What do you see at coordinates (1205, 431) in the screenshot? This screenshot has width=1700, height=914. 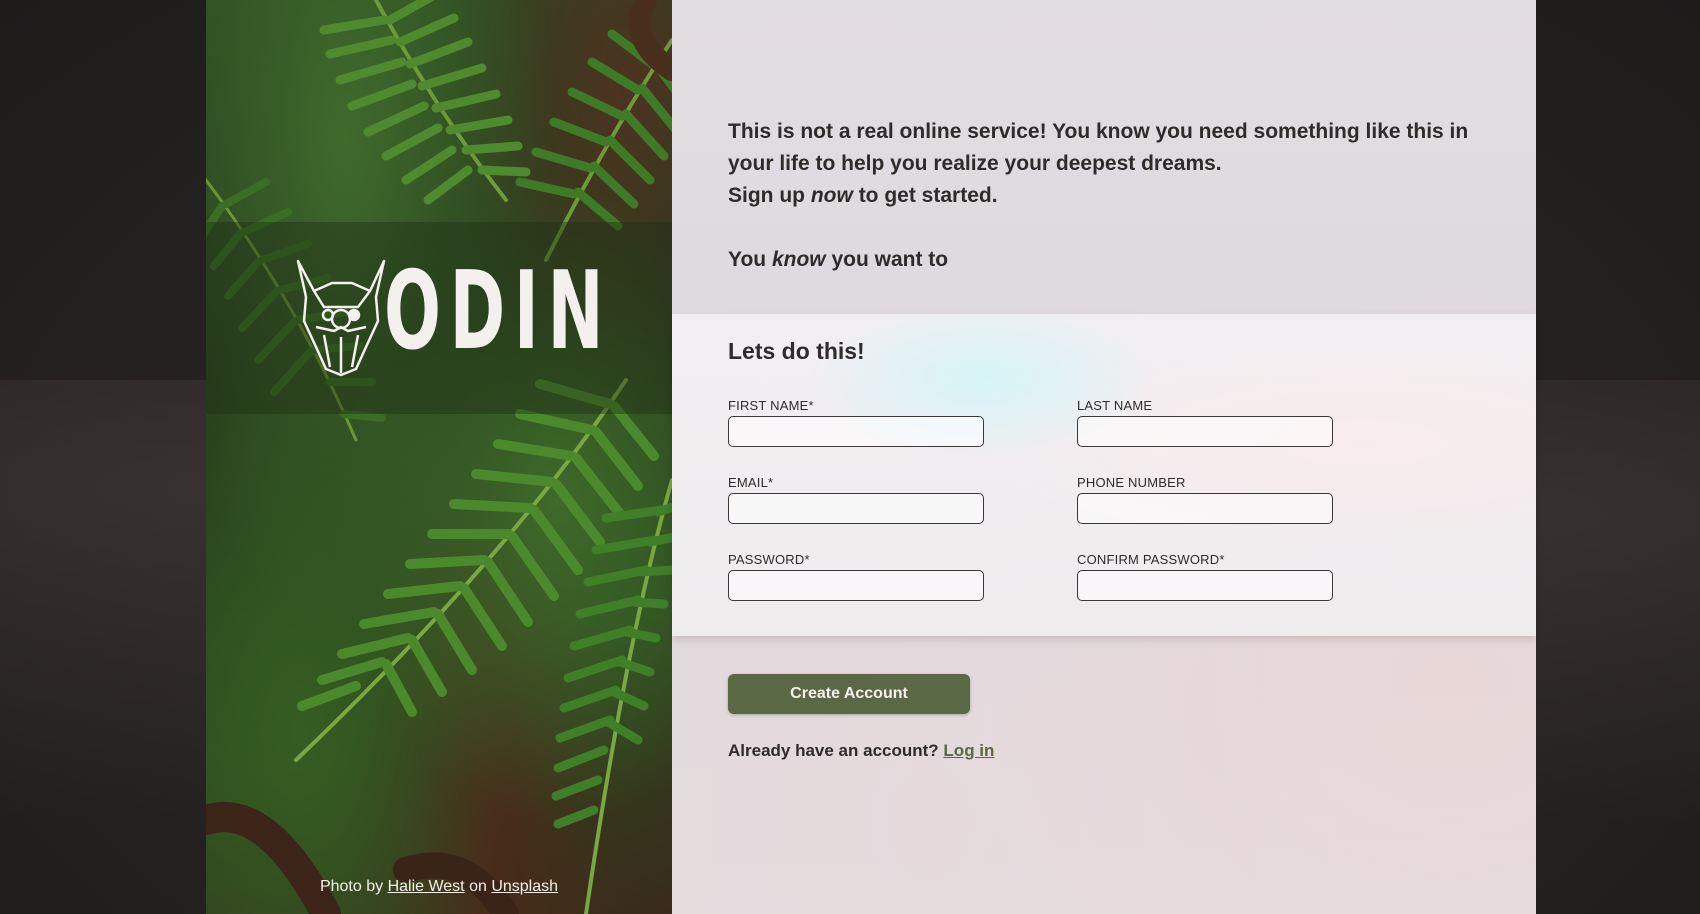 I see `last-name-input` at bounding box center [1205, 431].